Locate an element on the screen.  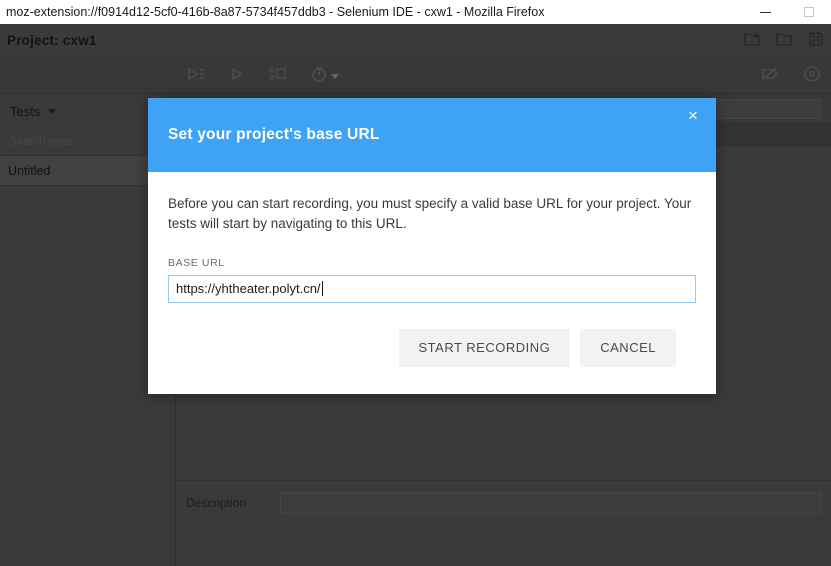
close-icon: × is located at coordinates (693, 115).